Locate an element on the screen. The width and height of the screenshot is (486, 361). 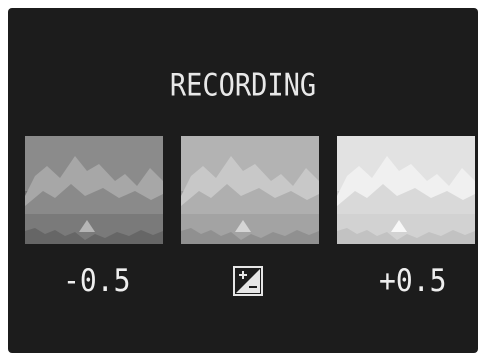
thumbnail-minus is located at coordinates (94, 190).